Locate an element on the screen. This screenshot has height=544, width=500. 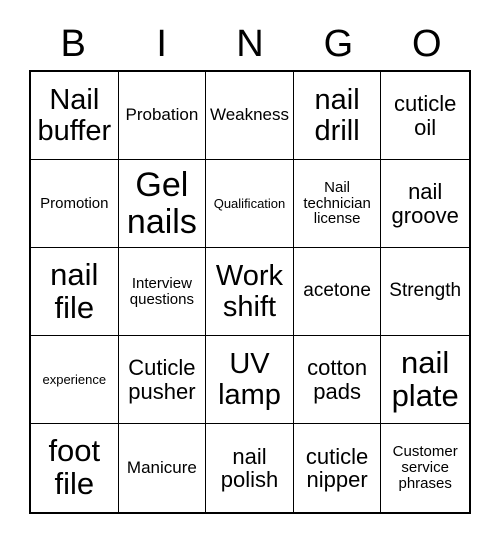
bingo-cell-r2c4: Nail technician license is located at coordinates (337, 204).